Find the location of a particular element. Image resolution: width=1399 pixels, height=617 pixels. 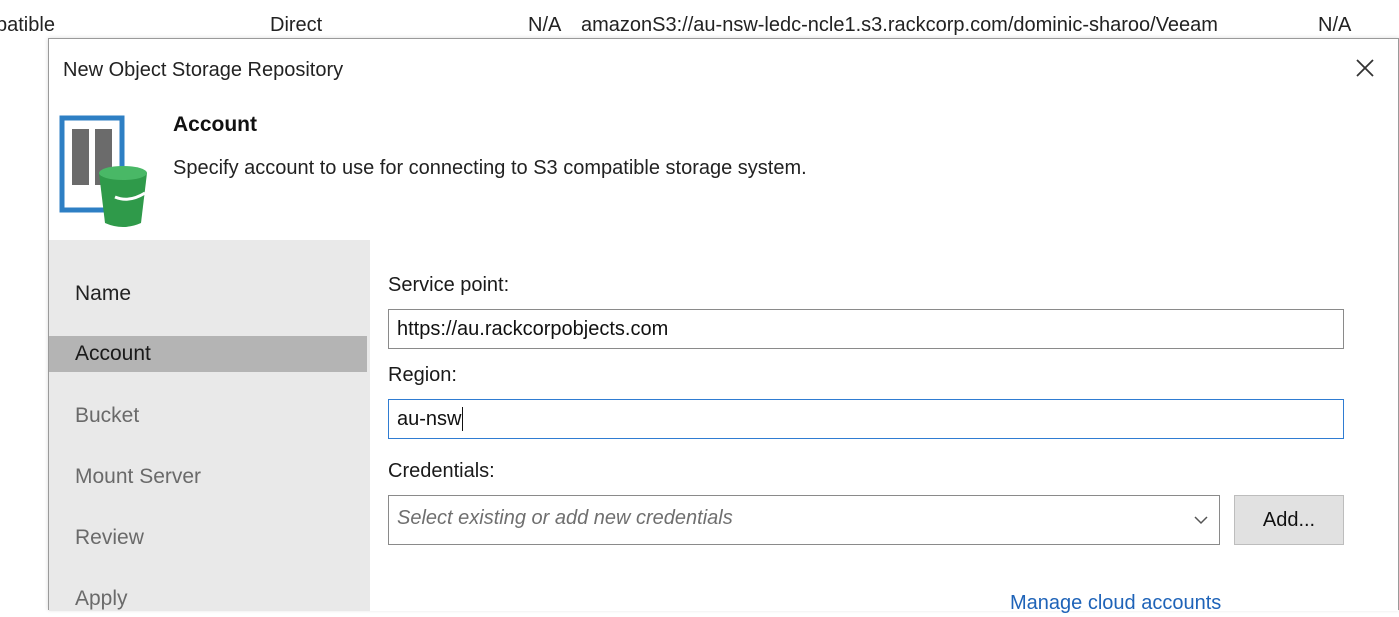

close-button is located at coordinates (1365, 68).